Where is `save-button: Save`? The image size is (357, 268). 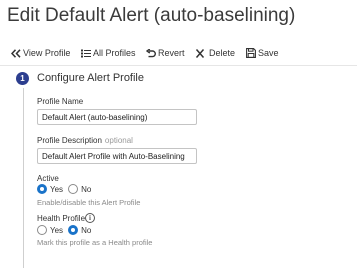 save-button: Save is located at coordinates (262, 53).